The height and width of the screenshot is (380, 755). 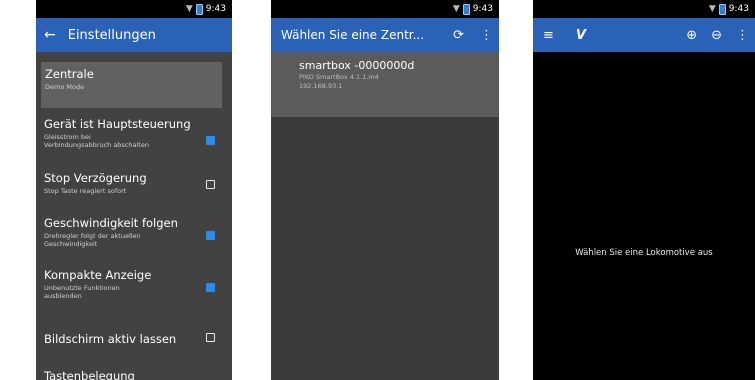 I want to click on setting-title: Geschwindigkeit folgen, so click(x=111, y=223).